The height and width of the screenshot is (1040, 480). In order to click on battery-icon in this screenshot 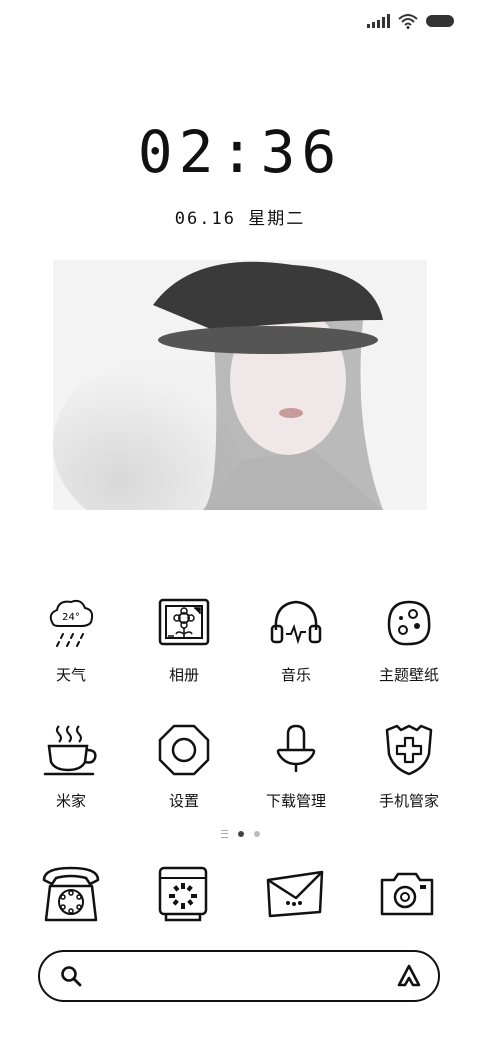, I will do `click(440, 21)`.